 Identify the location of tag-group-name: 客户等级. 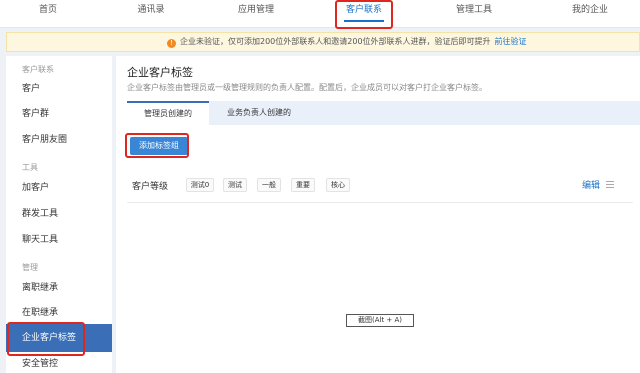
(150, 187).